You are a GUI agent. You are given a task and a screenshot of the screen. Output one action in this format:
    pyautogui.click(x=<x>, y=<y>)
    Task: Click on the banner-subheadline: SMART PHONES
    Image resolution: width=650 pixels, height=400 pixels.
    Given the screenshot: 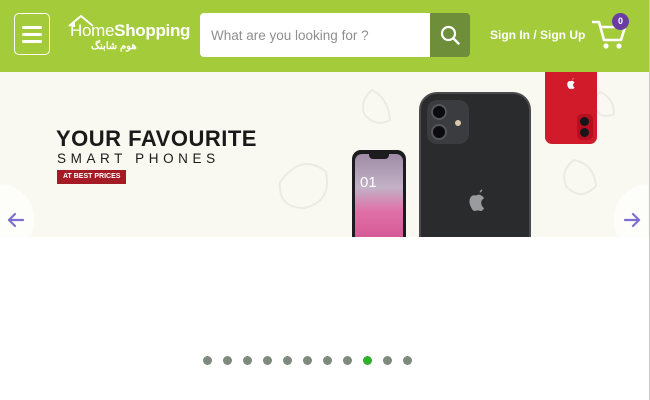 What is the action you would take?
    pyautogui.click(x=138, y=158)
    